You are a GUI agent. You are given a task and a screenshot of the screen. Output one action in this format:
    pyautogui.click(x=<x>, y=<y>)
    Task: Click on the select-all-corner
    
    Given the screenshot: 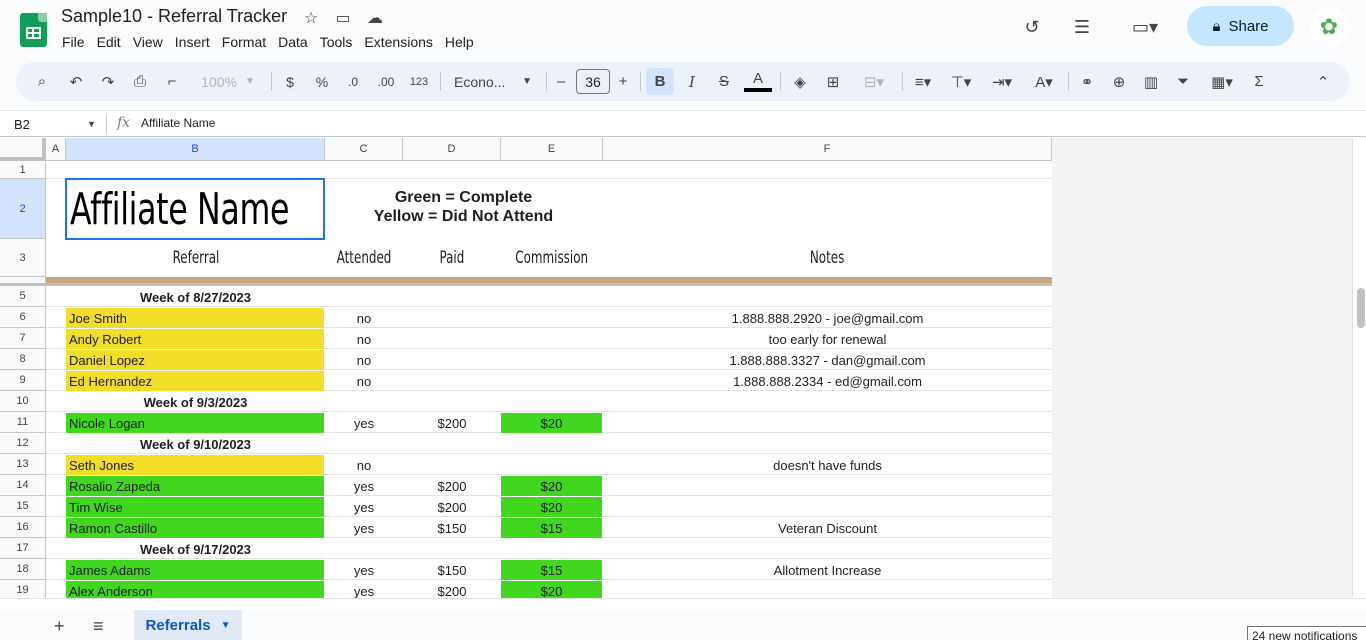 What is the action you would take?
    pyautogui.click(x=23, y=149)
    